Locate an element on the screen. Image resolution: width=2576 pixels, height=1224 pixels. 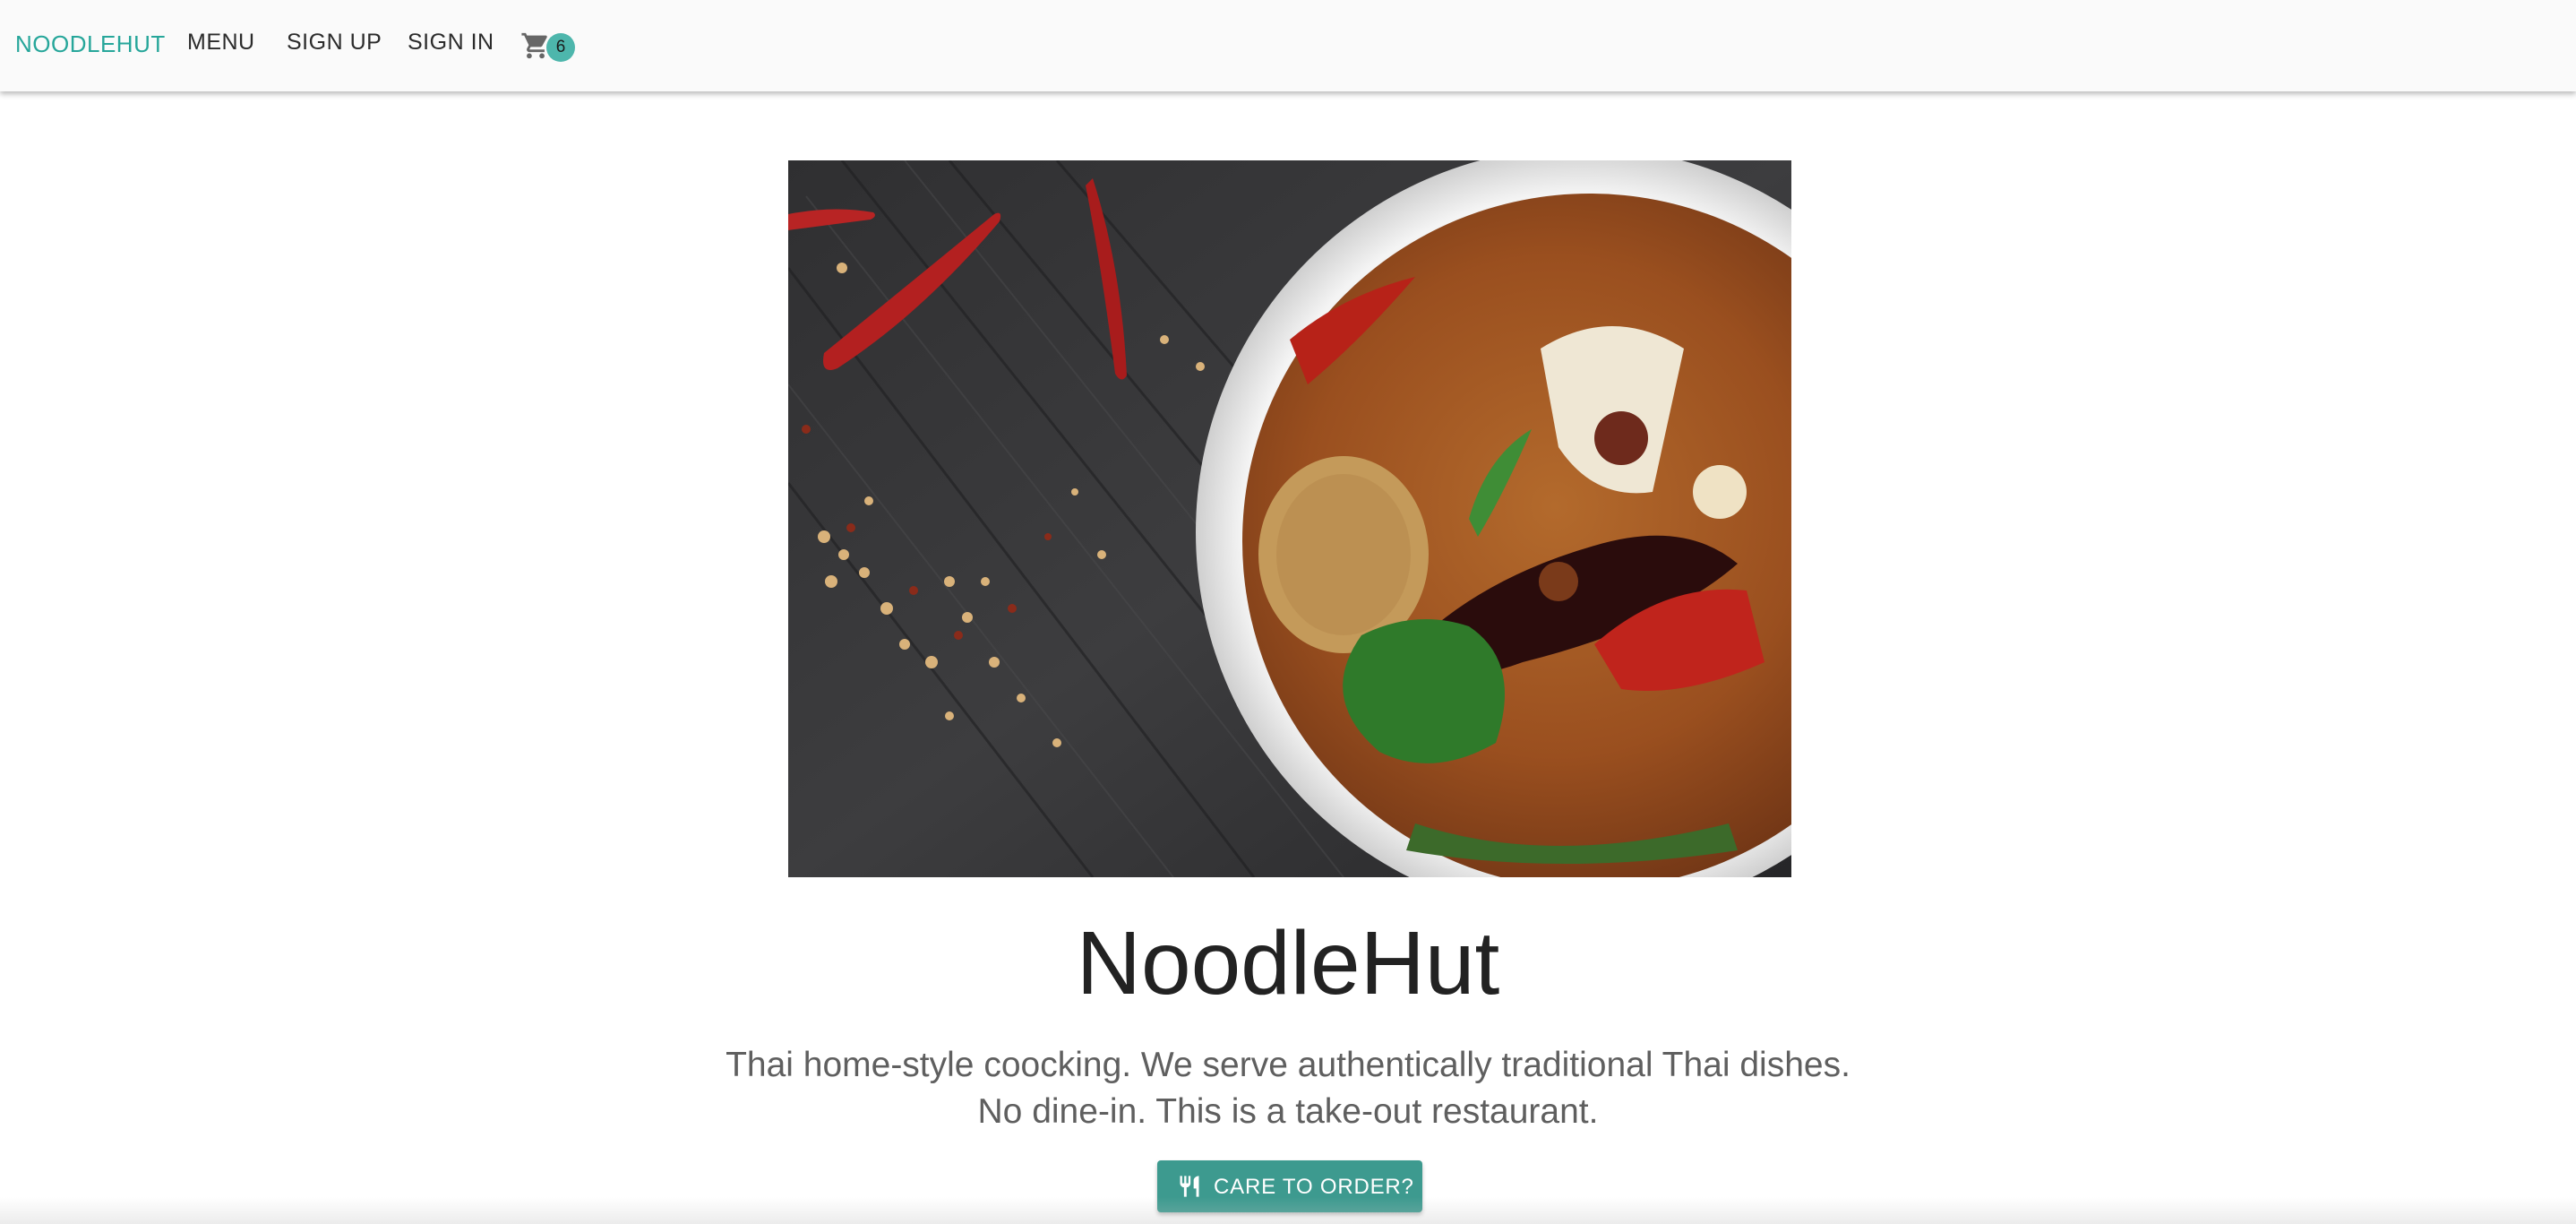
care-to-order-label: CARE TO ORDER? is located at coordinates (1314, 1187).